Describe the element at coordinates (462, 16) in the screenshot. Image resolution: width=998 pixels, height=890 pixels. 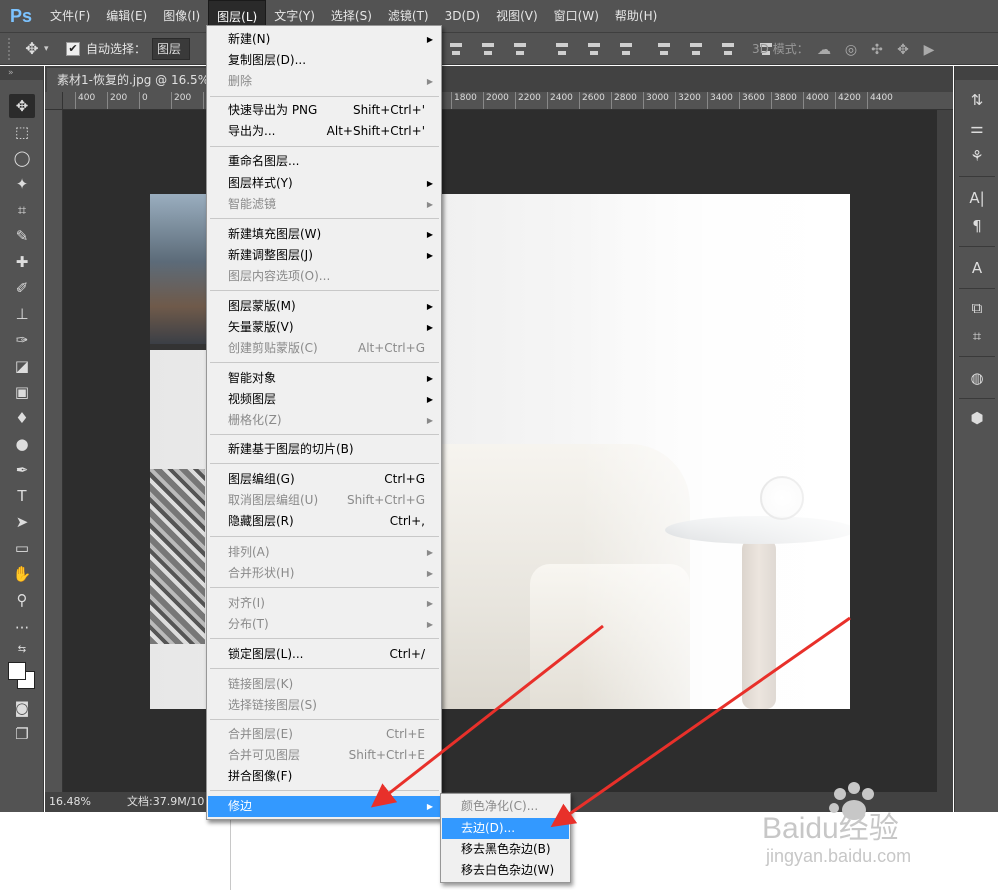
I see `menu-3d: 3D(D)` at that location.